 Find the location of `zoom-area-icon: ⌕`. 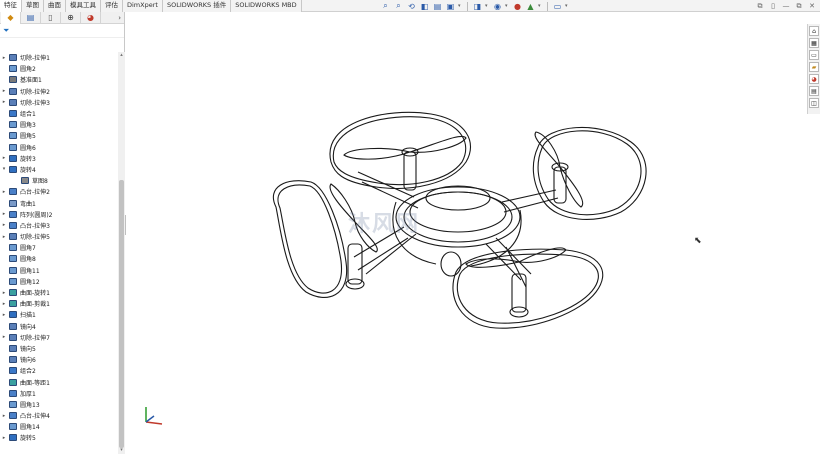

zoom-area-icon: ⌕ is located at coordinates (398, 6).